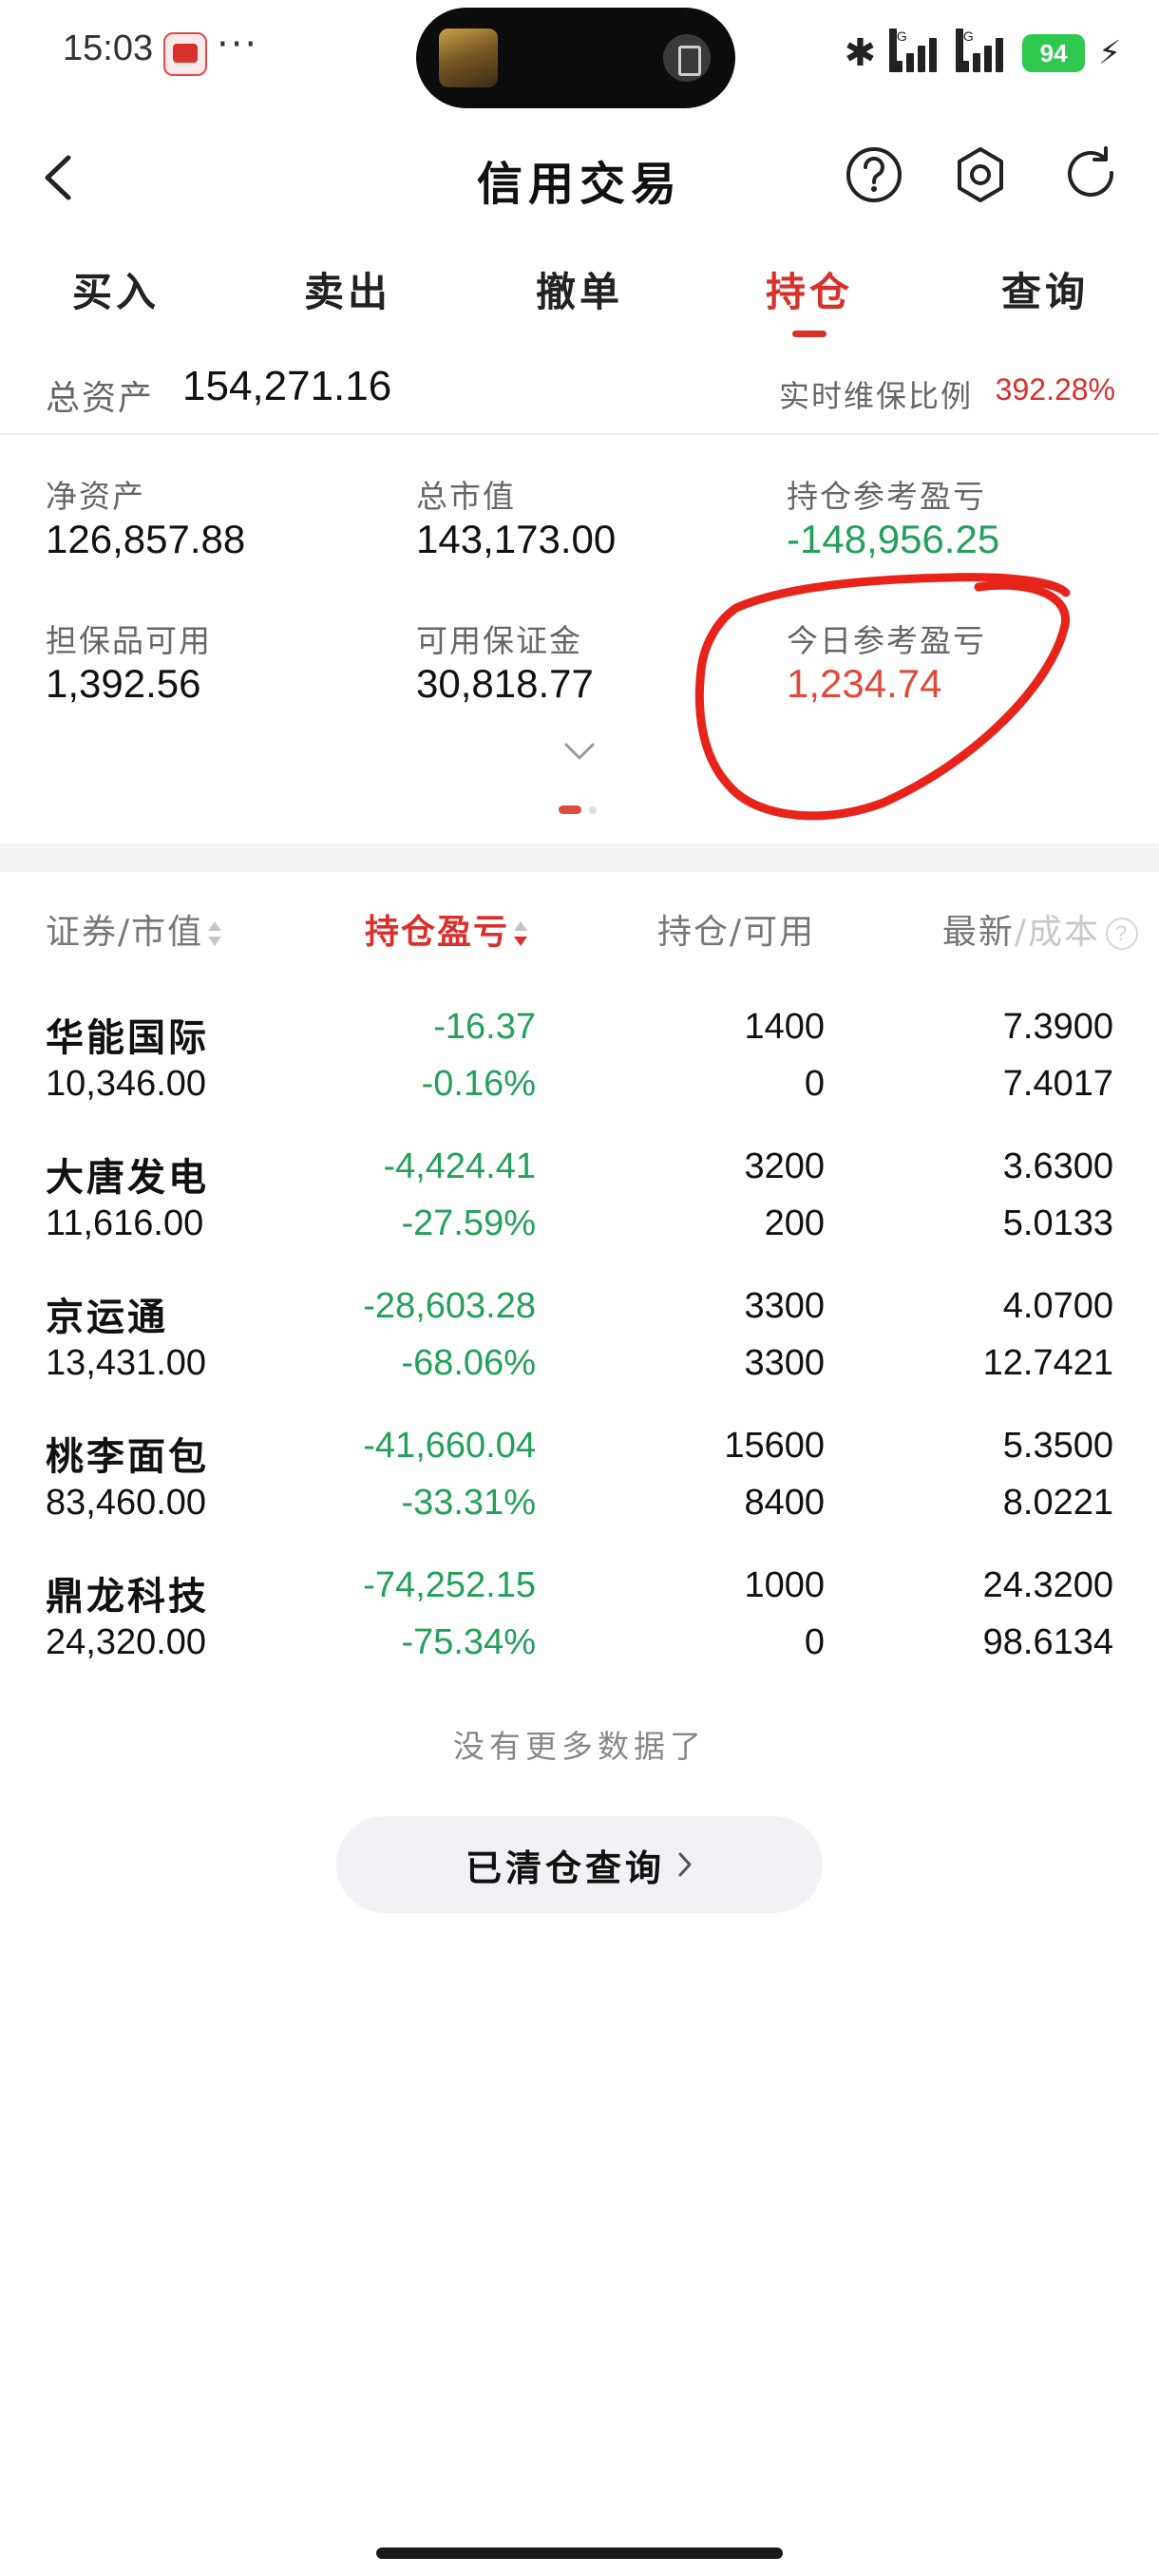  Describe the element at coordinates (579, 175) in the screenshot. I see `app-header: 信用交易` at that location.